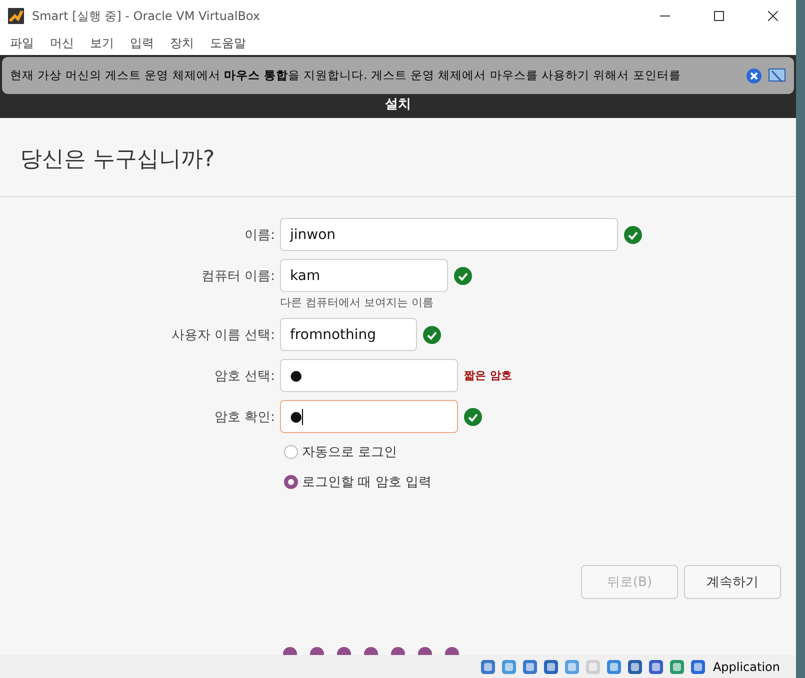 The height and width of the screenshot is (678, 805). Describe the element at coordinates (244, 376) in the screenshot. I see `field-label: 암호 선택:` at that location.